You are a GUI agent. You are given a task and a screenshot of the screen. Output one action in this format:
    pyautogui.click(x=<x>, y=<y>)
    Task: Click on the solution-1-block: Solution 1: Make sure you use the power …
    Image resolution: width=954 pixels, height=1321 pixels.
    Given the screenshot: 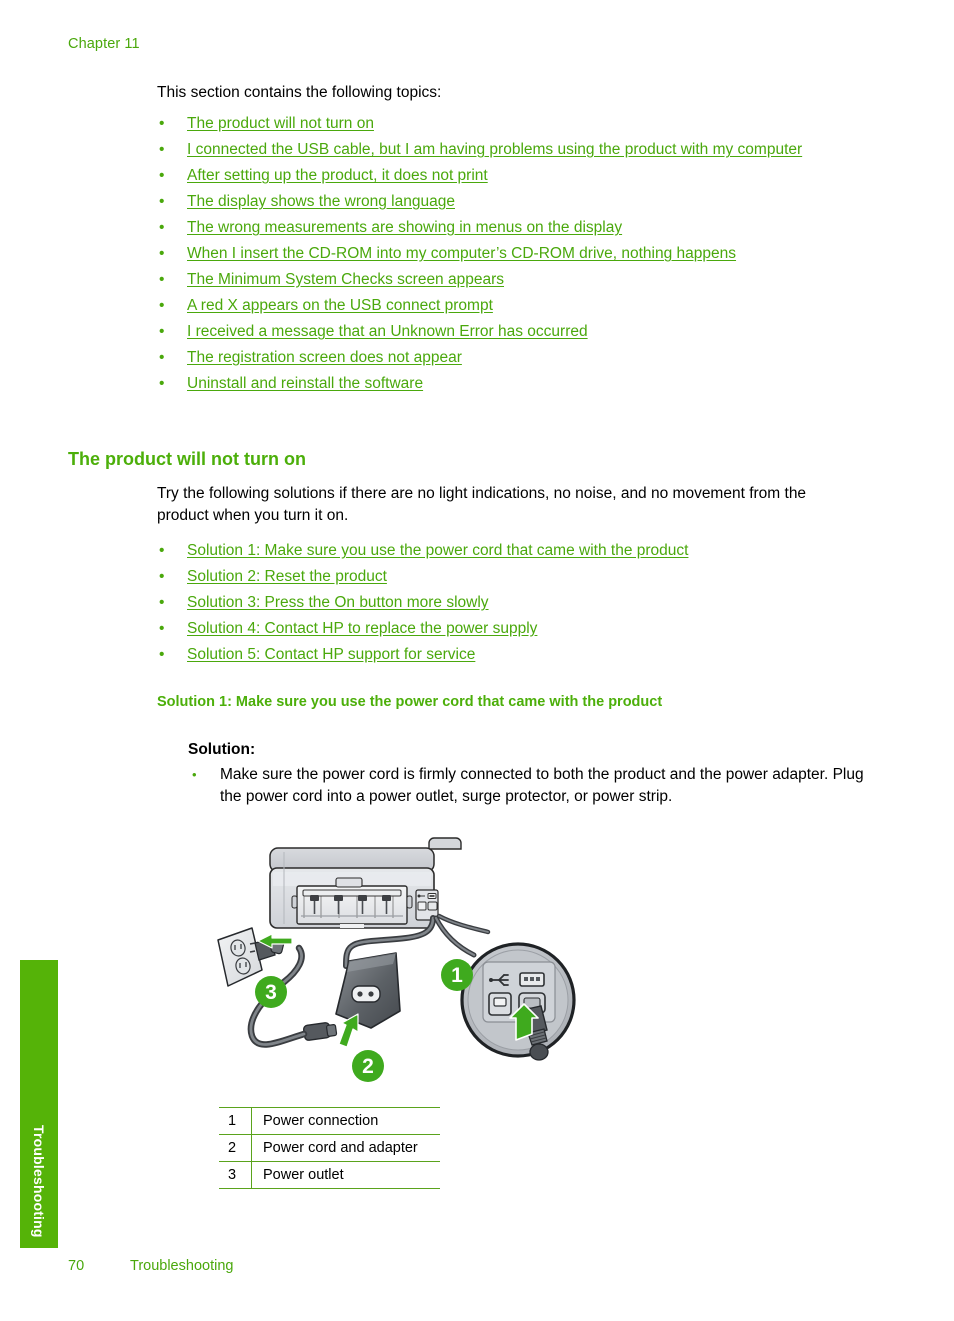 What is the action you would take?
    pyautogui.click(x=517, y=702)
    